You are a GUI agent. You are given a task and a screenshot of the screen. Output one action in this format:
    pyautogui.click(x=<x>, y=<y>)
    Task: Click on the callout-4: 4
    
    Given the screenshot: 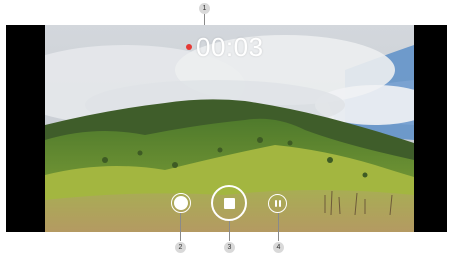 What is the action you would take?
    pyautogui.click(x=278, y=247)
    